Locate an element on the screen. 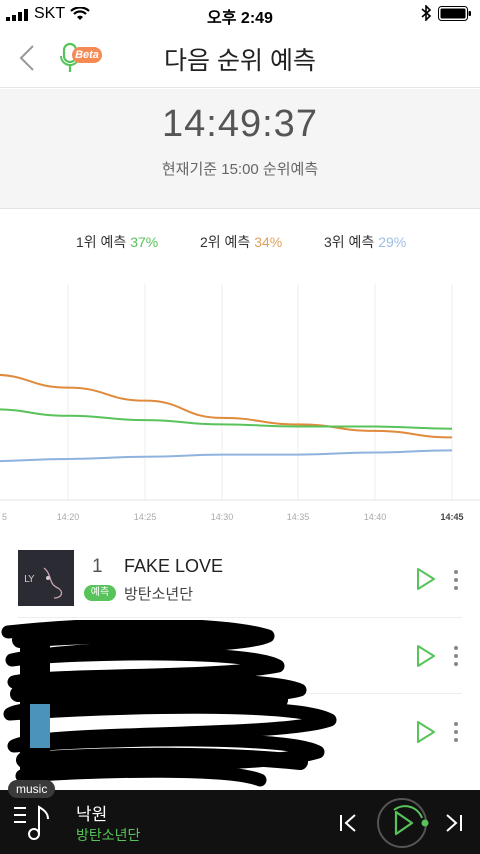 This screenshot has width=480, height=854. legend-item-1: 1위 예측 37% is located at coordinates (117, 242).